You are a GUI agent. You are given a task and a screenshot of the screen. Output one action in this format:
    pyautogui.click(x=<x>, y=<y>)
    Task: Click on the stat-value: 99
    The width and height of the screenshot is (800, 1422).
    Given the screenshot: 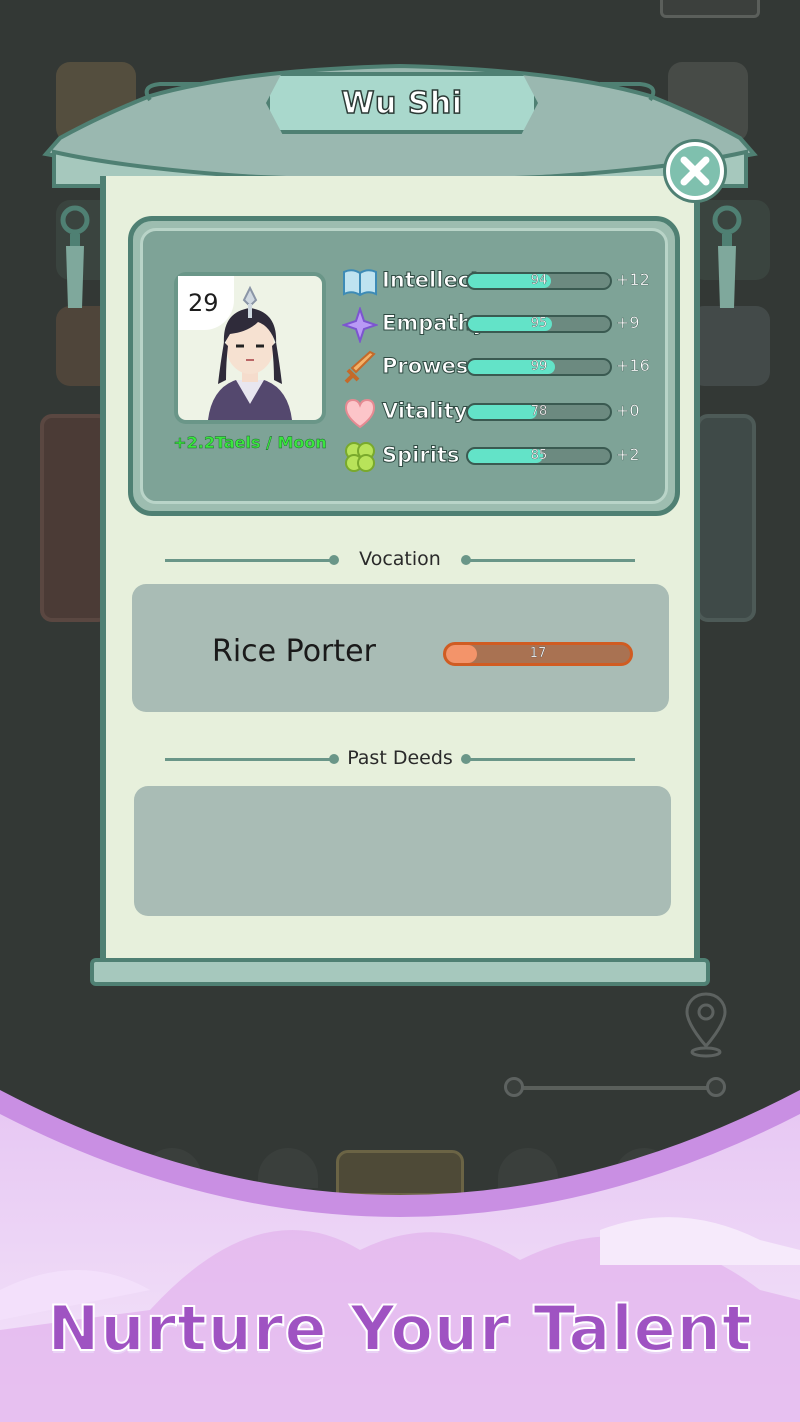 What is the action you would take?
    pyautogui.click(x=539, y=366)
    